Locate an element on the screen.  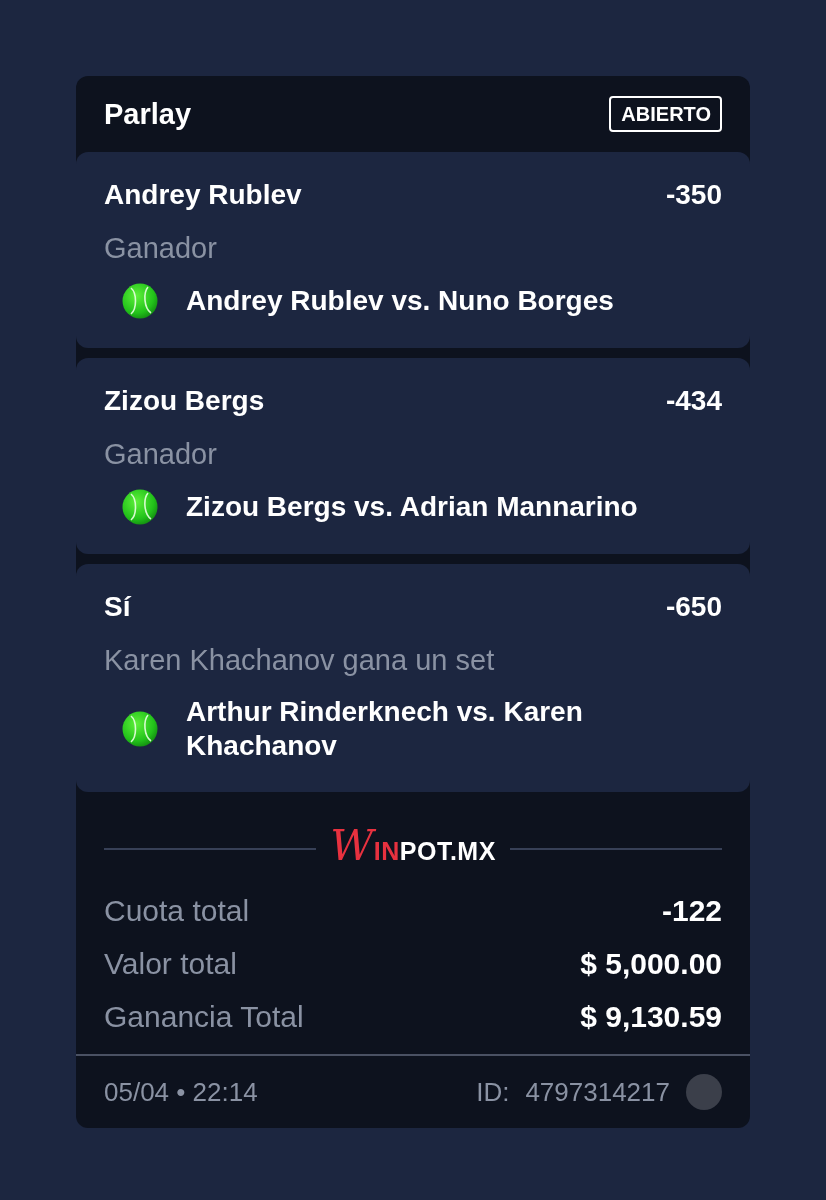
odds-value: -434 is located at coordinates (693, 401).